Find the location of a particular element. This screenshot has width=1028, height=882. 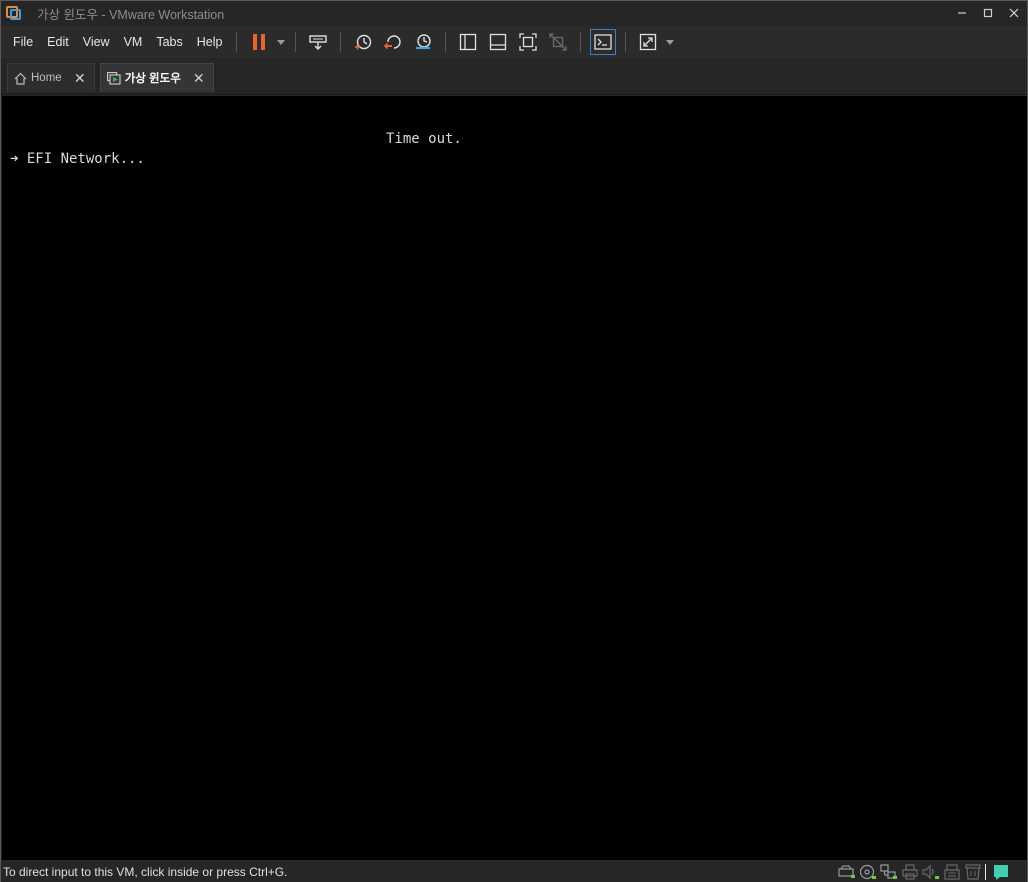

usb-icon is located at coordinates (951, 872).